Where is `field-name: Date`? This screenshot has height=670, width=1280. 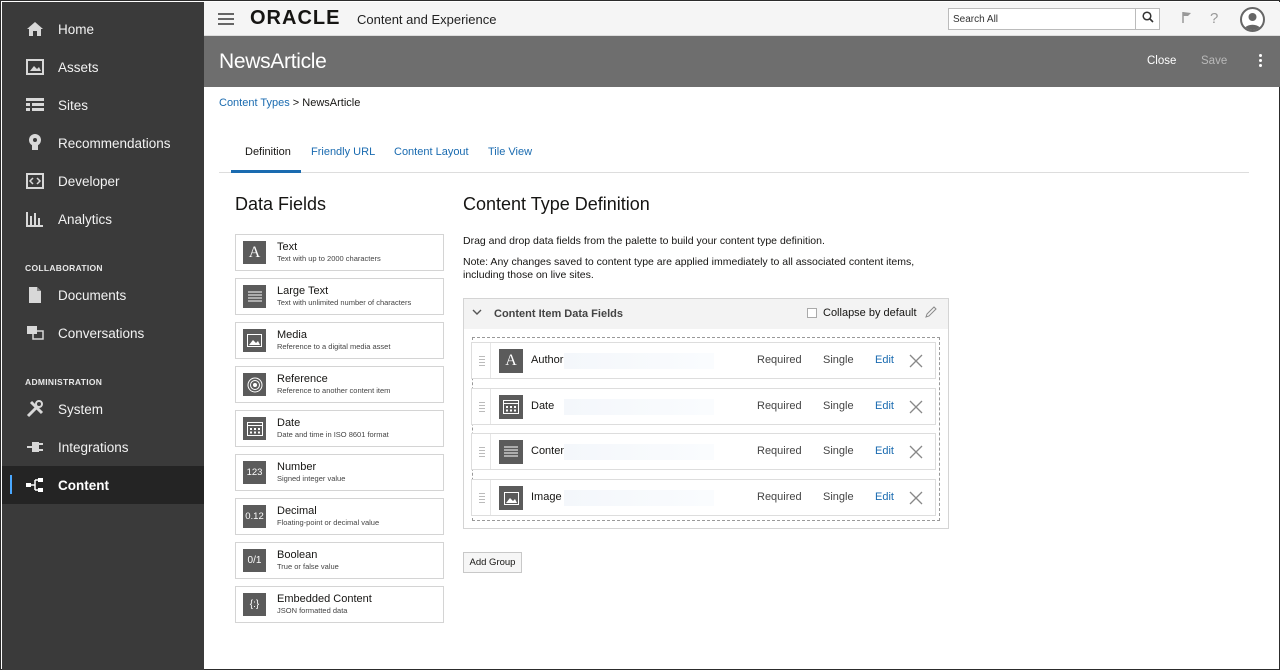
field-name: Date is located at coordinates (543, 406).